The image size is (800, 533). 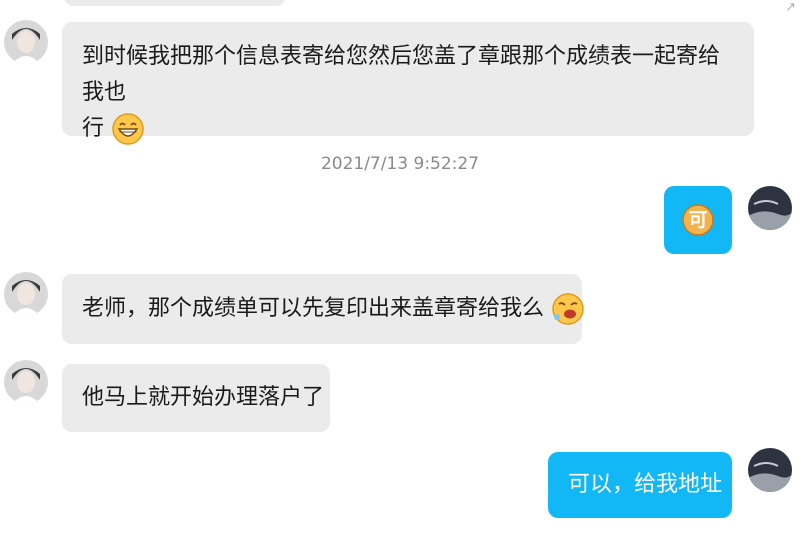 What do you see at coordinates (790, 7) in the screenshot?
I see `scroll-arrow-icon: ↗` at bounding box center [790, 7].